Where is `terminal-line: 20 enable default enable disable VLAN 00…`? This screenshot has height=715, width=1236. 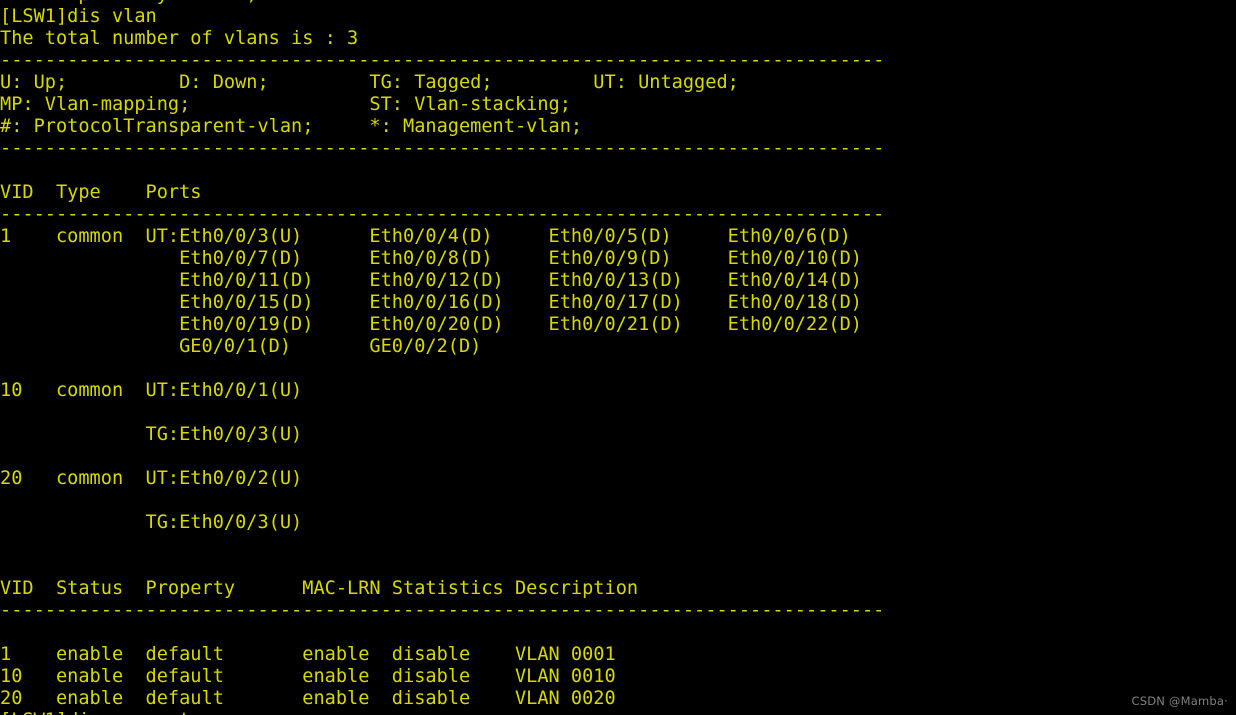
terminal-line: 20 enable default enable disable VLAN 00… is located at coordinates (308, 698).